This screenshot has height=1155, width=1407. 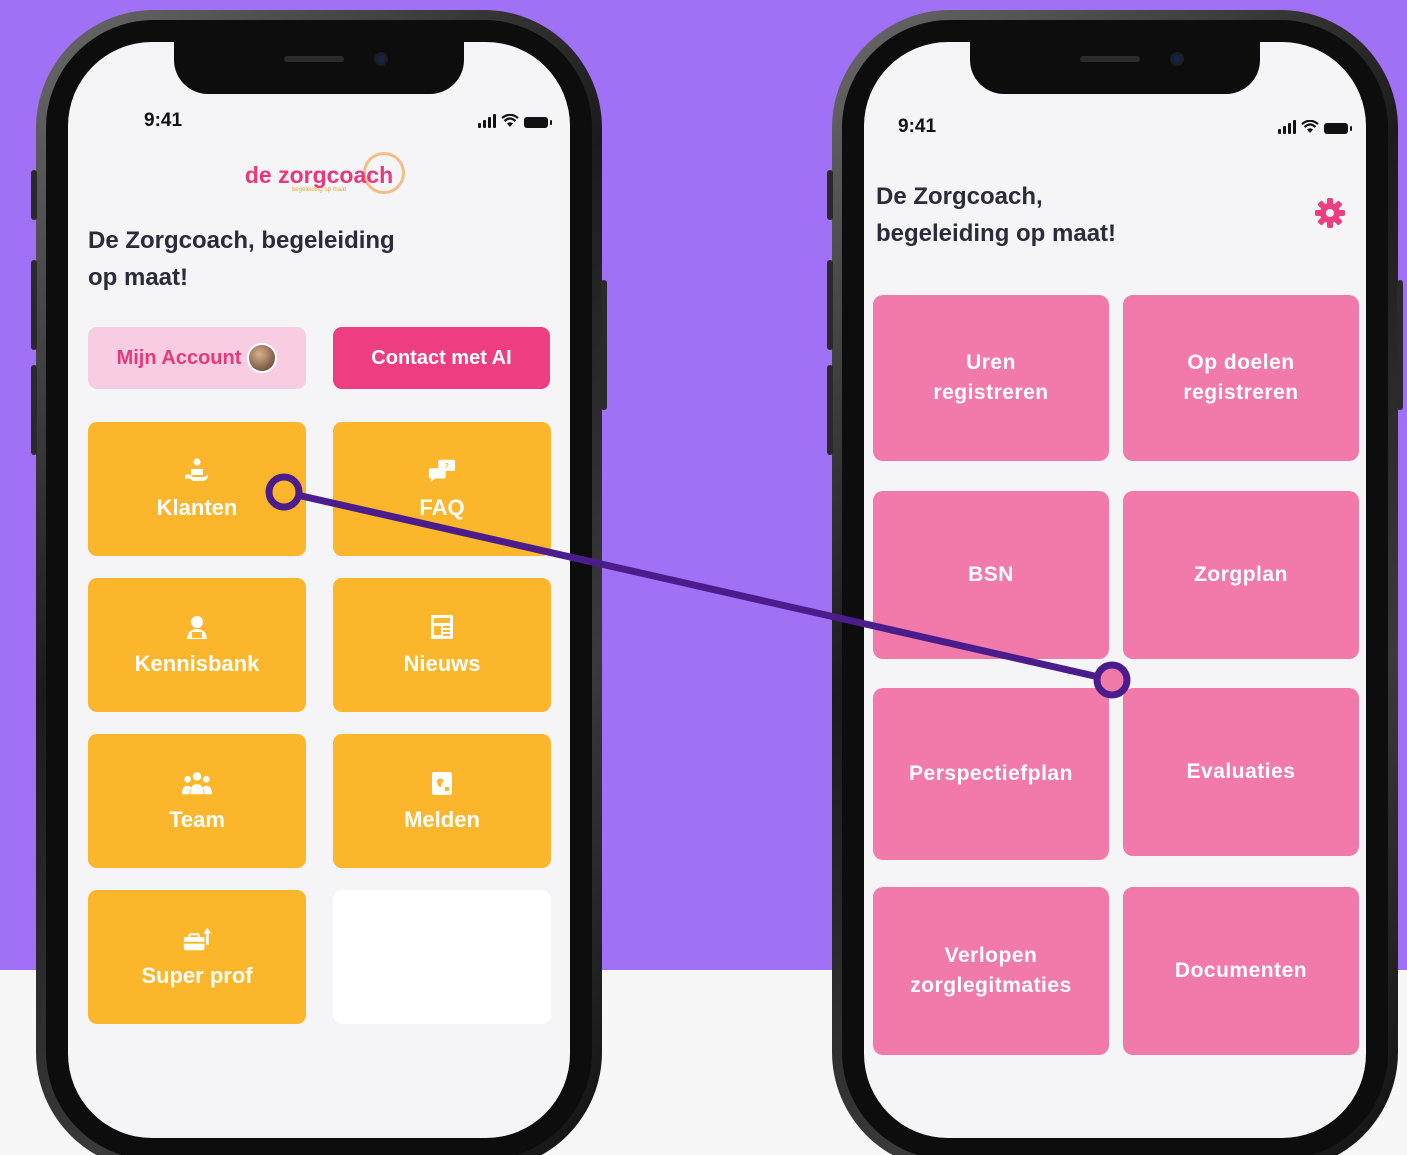 What do you see at coordinates (1241, 378) in the screenshot?
I see `tile-op-doelen-registreren: Op doelen registreren` at bounding box center [1241, 378].